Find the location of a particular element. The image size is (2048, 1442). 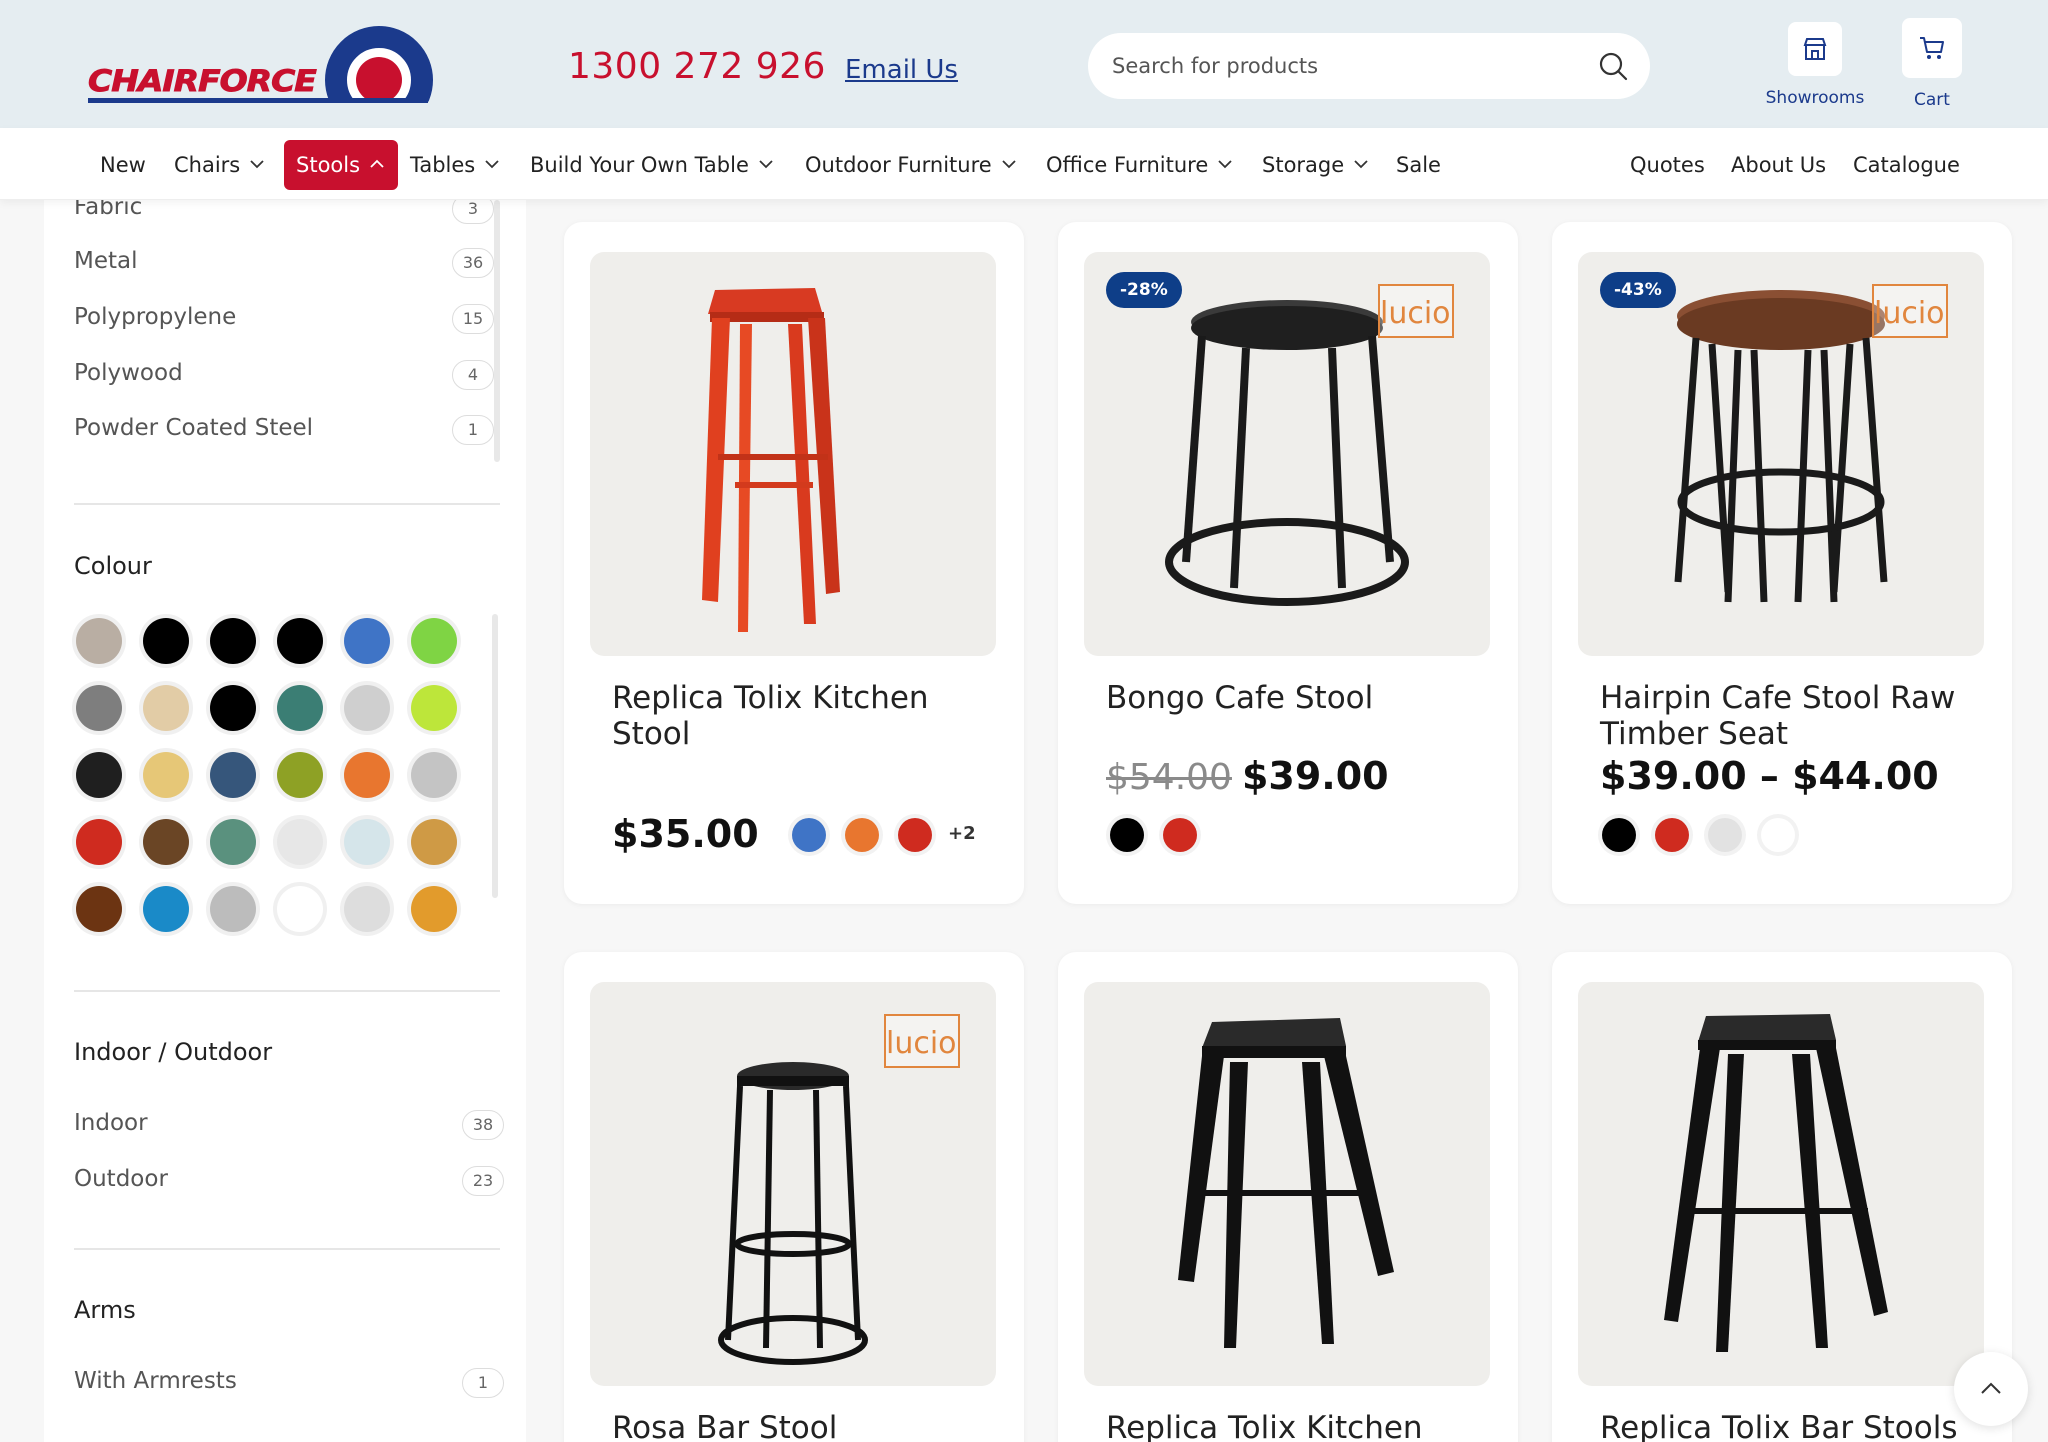

product-card: Replica Tolix Bar Stools is located at coordinates (1782, 1197).